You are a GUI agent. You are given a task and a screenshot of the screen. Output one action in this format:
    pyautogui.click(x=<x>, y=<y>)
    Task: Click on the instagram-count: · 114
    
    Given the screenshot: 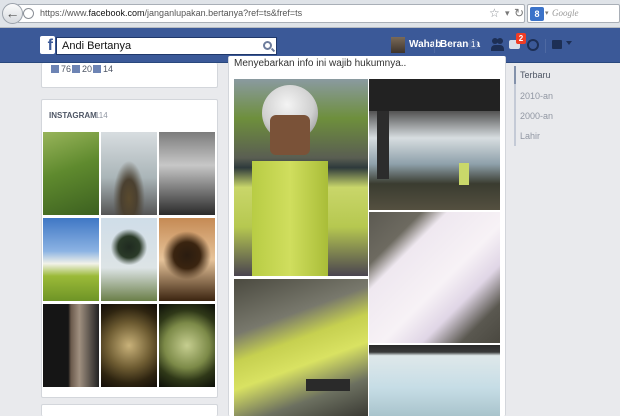 What is the action you would take?
    pyautogui.click(x=99, y=115)
    